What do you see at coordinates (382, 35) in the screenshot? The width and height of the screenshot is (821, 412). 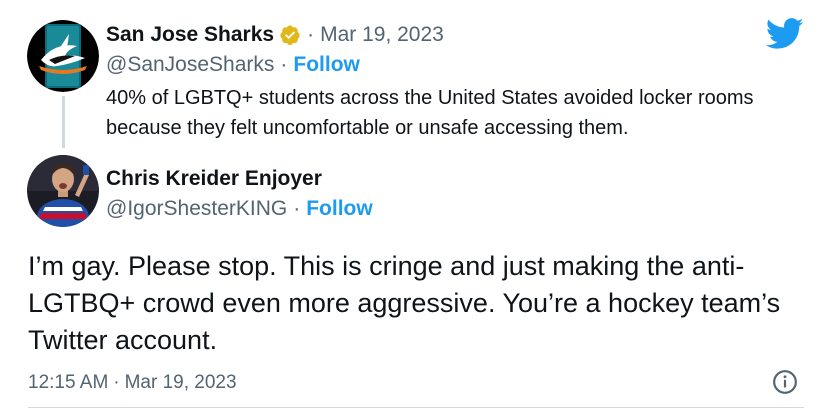 I see `parent-post-date: Mar 19, 2023` at bounding box center [382, 35].